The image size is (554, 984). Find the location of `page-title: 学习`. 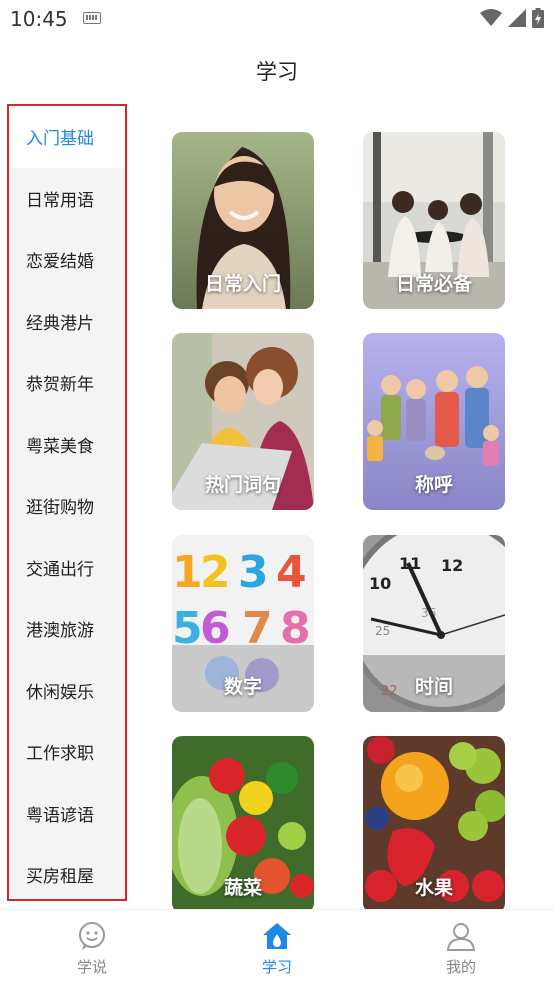

page-title: 学习 is located at coordinates (277, 72).